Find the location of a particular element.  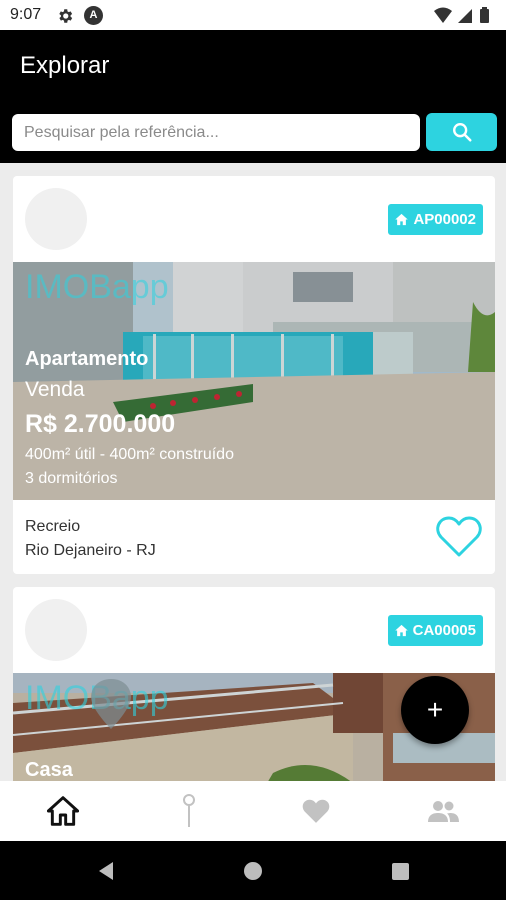

accessibility-a-icon: A is located at coordinates (93, 15).